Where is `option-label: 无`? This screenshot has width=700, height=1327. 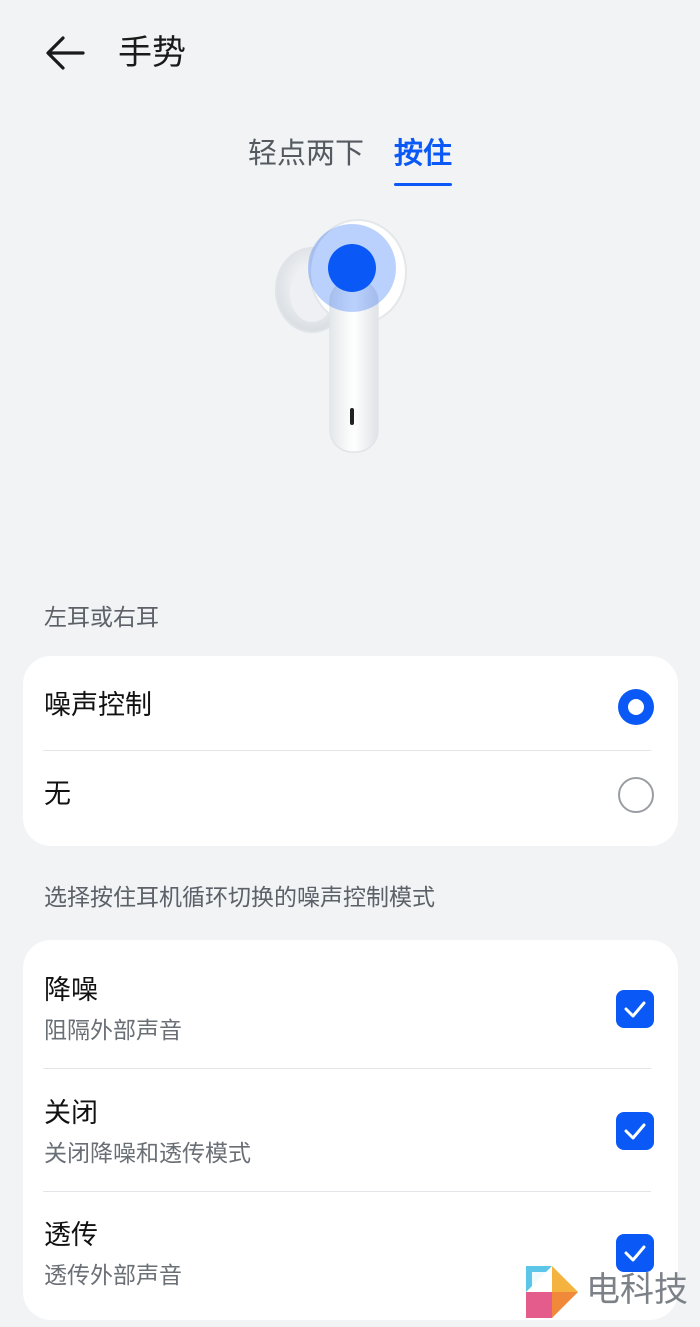 option-label: 无 is located at coordinates (57, 794).